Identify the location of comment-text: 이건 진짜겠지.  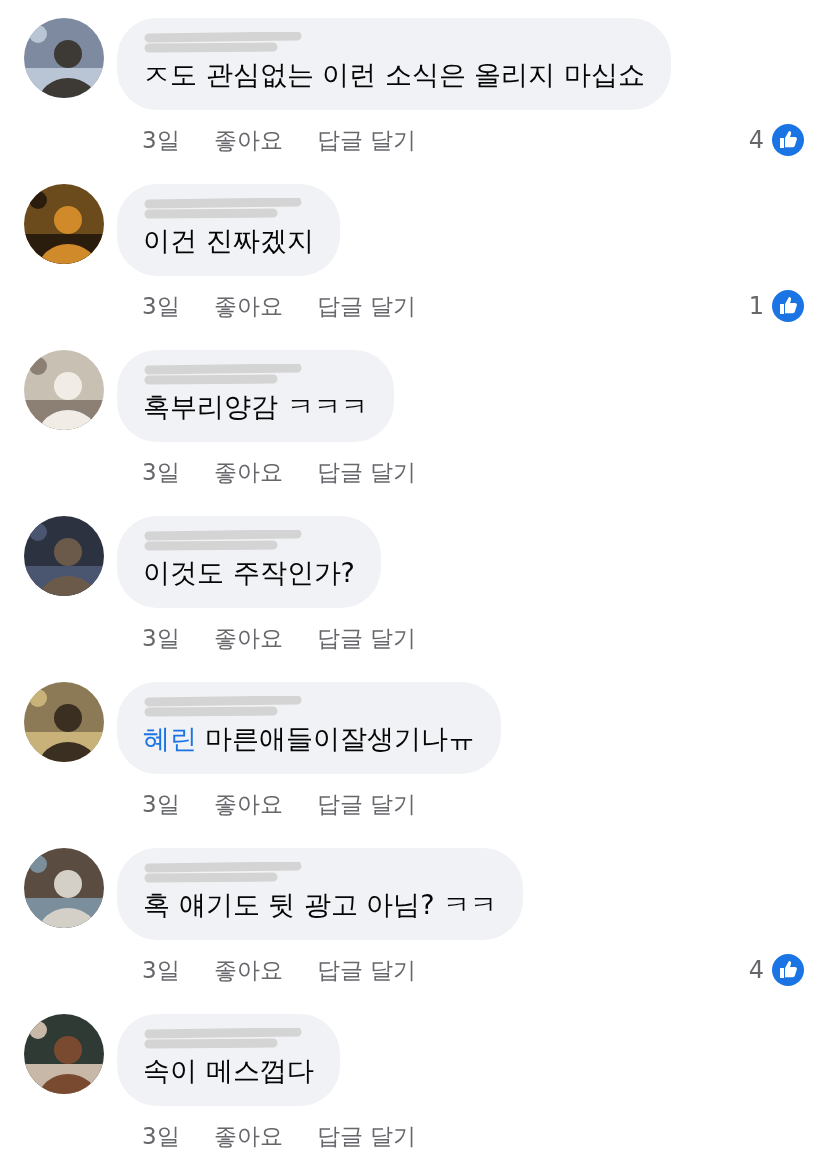
(228, 240).